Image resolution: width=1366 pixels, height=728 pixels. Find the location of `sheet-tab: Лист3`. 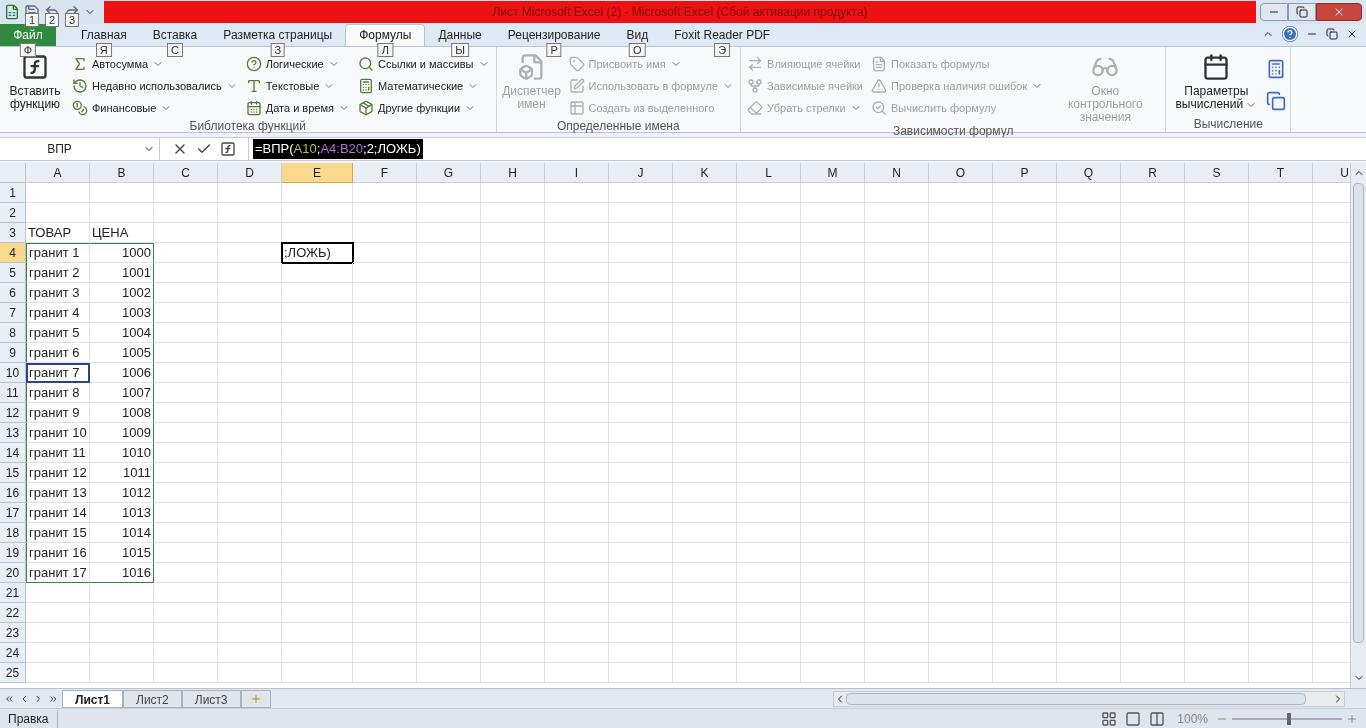

sheet-tab: Лист3 is located at coordinates (211, 698).